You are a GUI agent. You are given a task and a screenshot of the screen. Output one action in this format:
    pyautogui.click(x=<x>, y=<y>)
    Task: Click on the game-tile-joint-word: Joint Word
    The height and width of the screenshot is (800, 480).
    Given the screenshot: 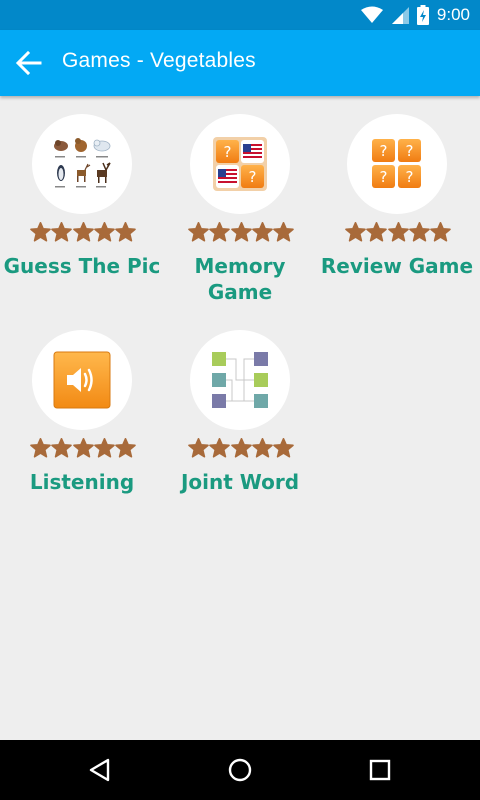 What is the action you would take?
    pyautogui.click(x=240, y=407)
    